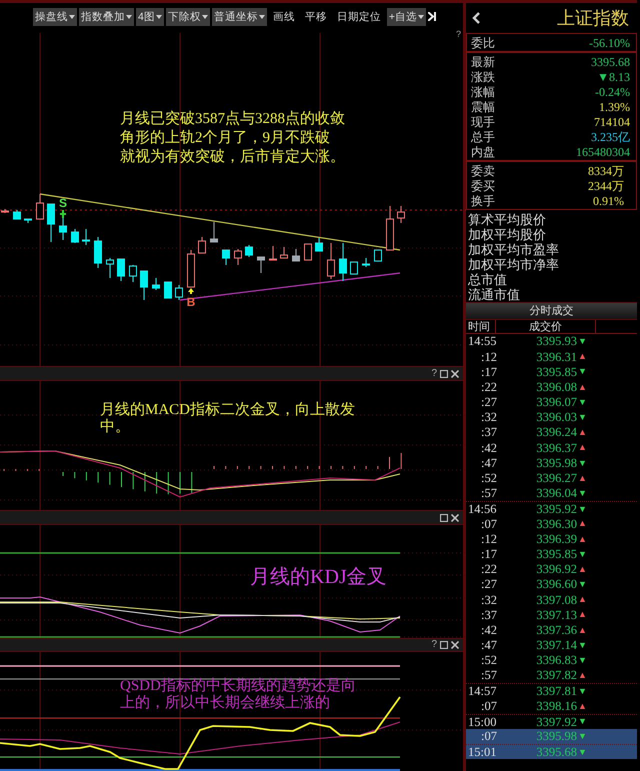 The image size is (640, 771). I want to click on trade-row: 14:55 3395.93▼, so click(551, 342).